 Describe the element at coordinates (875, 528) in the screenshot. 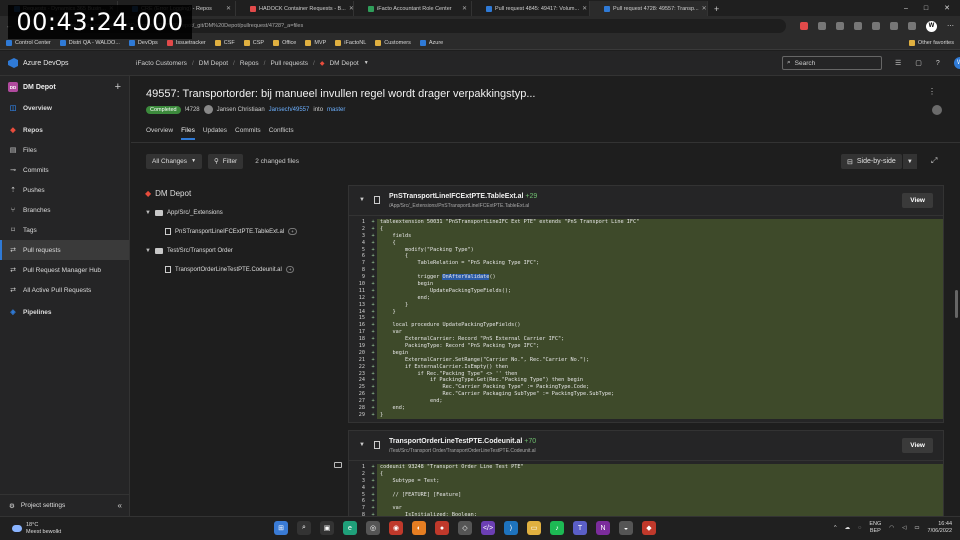

I see `language-indicator: ENG BEP` at that location.